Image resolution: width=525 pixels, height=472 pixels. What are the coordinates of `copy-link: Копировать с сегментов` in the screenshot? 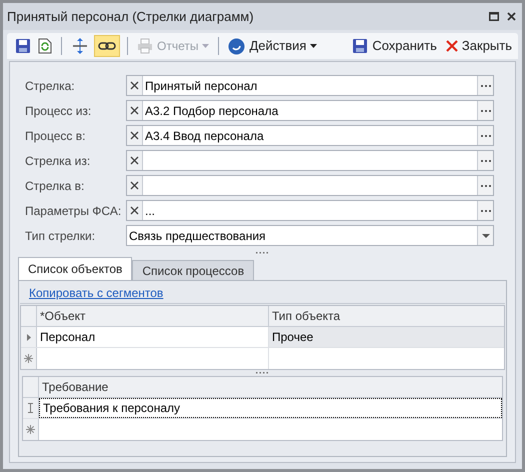 It's located at (96, 293).